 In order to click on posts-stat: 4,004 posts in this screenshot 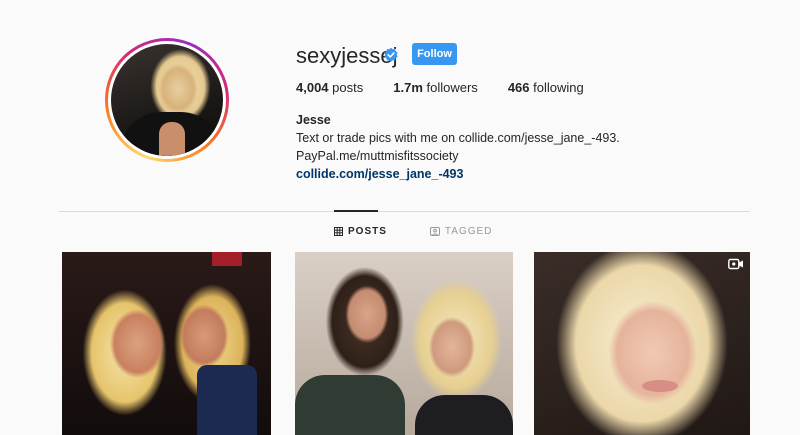, I will do `click(329, 87)`.